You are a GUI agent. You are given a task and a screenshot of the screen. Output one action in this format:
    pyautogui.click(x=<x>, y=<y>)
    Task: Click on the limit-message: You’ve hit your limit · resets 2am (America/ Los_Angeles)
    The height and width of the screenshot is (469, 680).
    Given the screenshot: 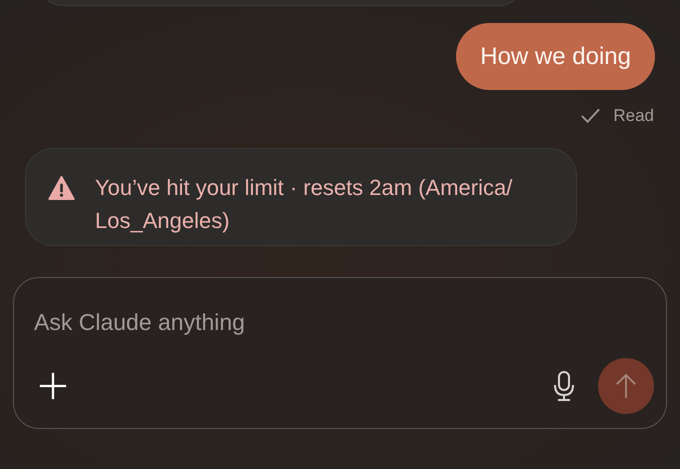 What is the action you would take?
    pyautogui.click(x=304, y=204)
    